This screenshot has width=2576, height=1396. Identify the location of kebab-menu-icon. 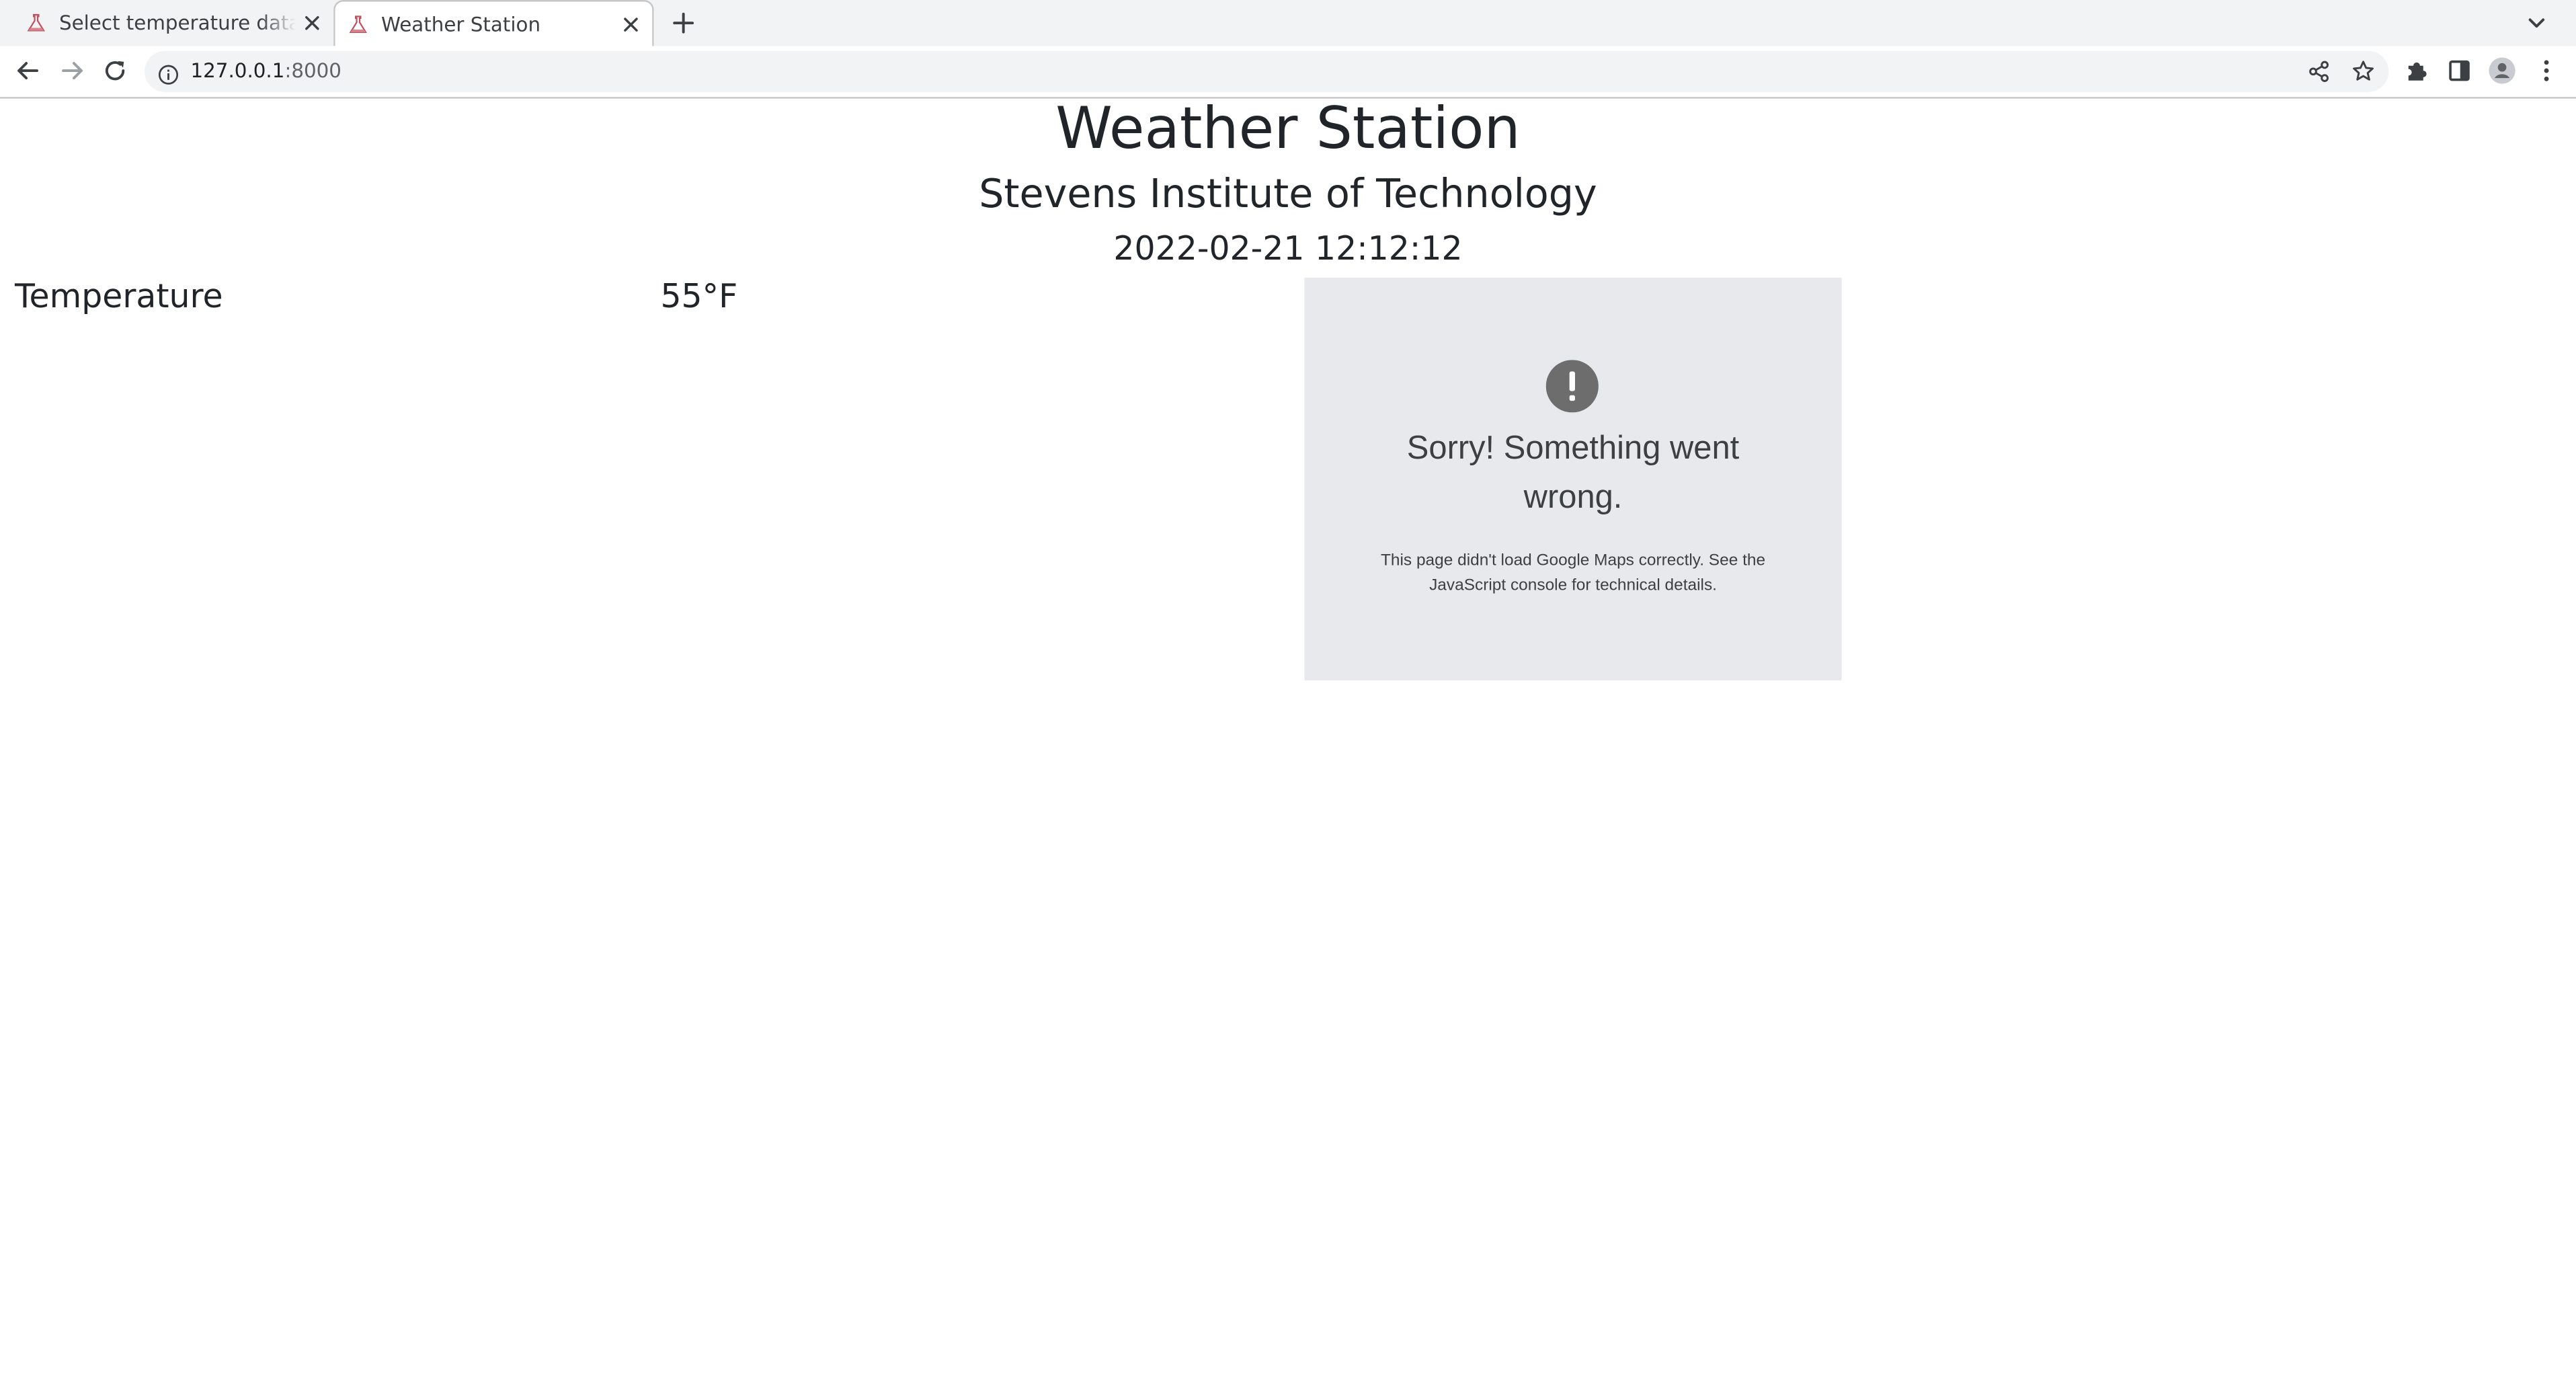
(2546, 70).